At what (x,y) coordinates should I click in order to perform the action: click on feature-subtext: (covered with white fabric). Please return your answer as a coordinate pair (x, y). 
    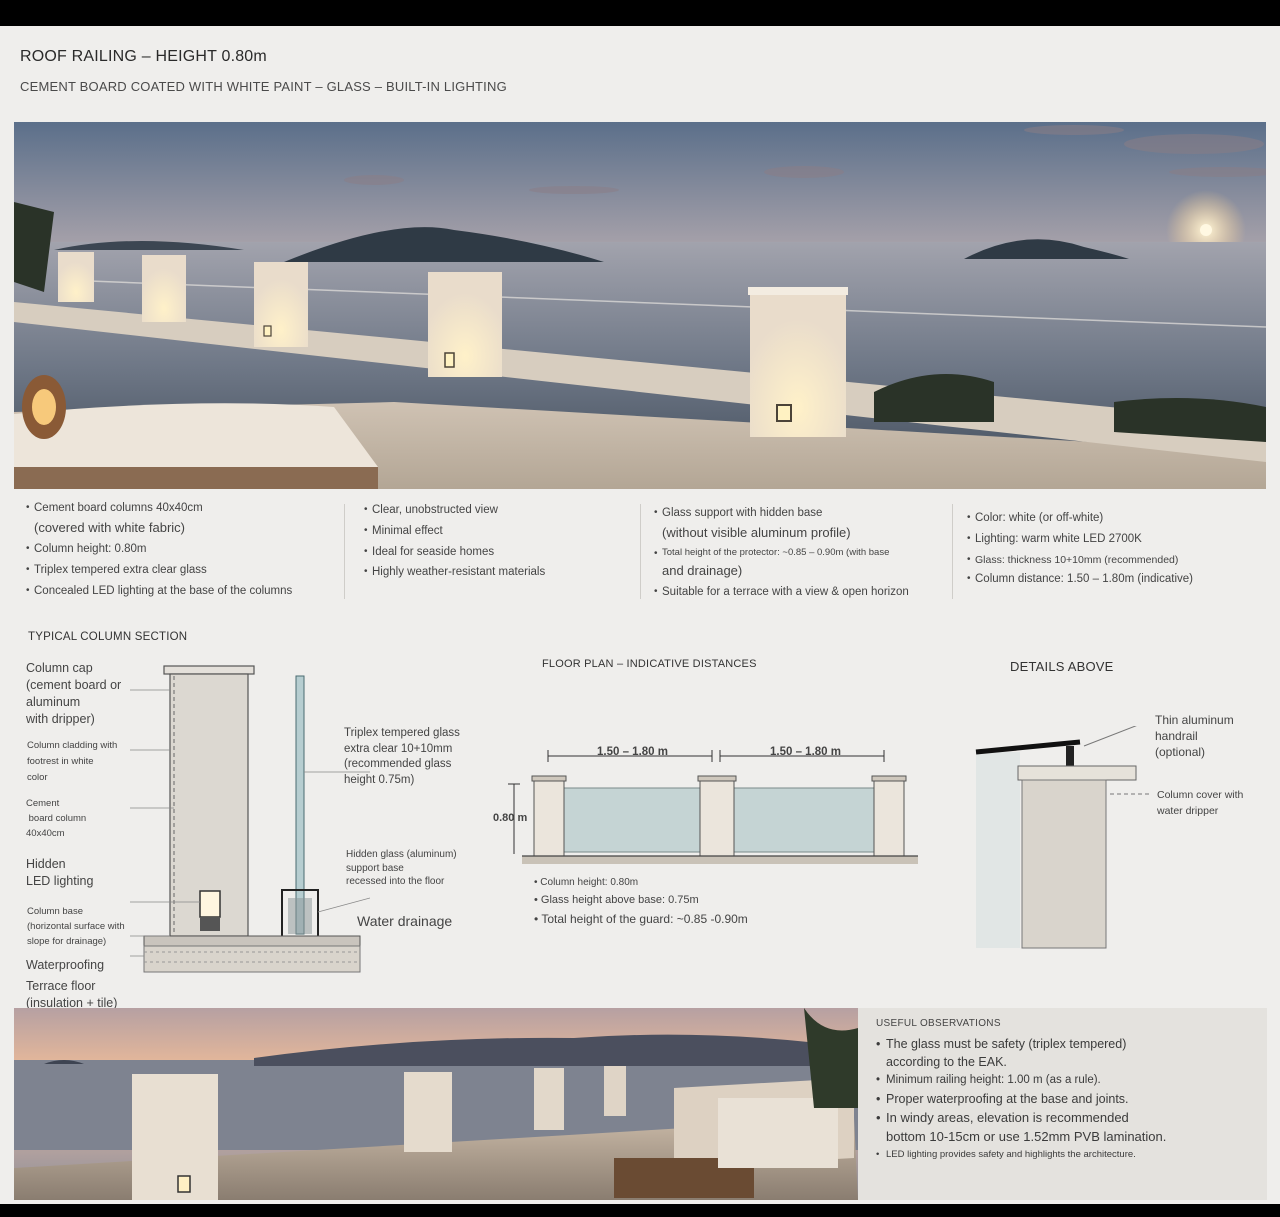
    Looking at the image, I should click on (109, 527).